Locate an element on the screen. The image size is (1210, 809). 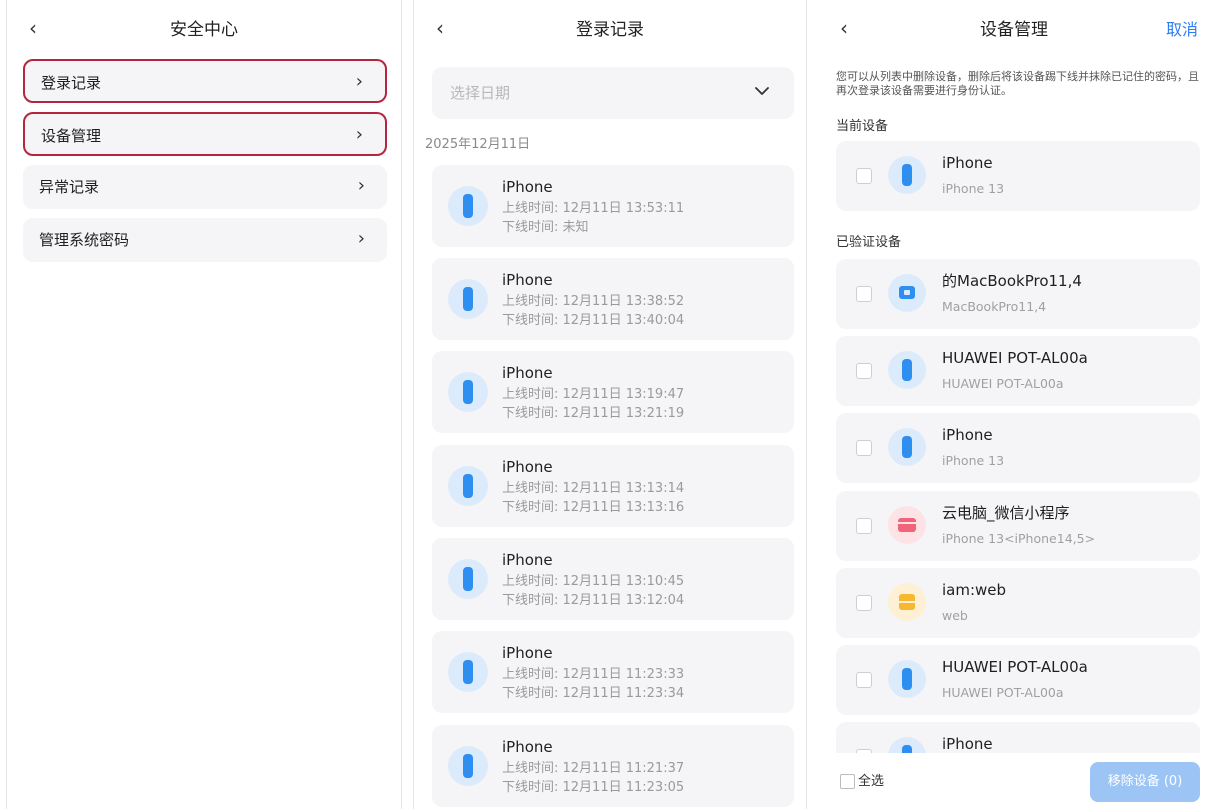
page-title: 登录记录 is located at coordinates (610, 30).